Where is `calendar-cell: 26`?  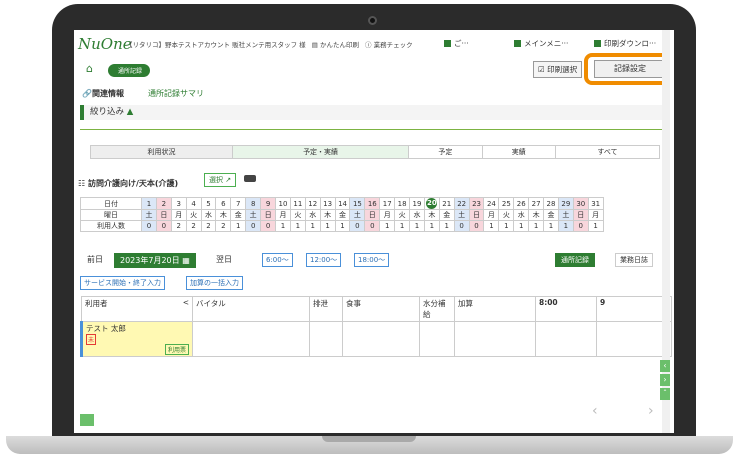 calendar-cell: 26 is located at coordinates (521, 203).